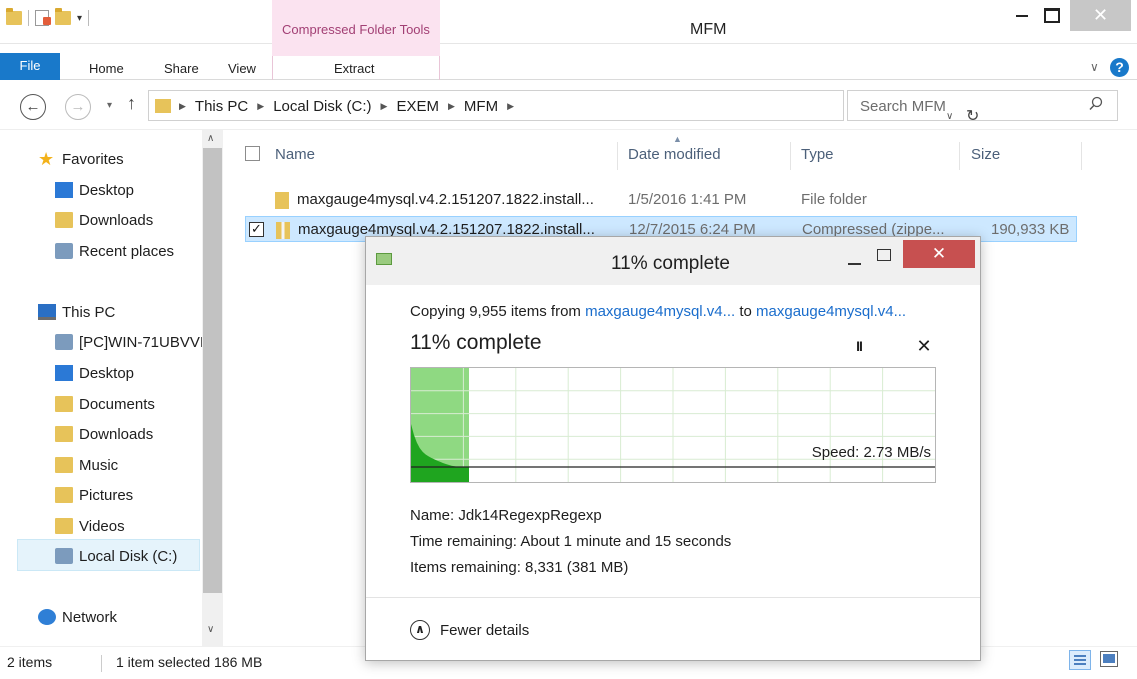 This screenshot has width=1137, height=679. Describe the element at coordinates (181, 68) in the screenshot. I see `tab-share: Share` at that location.